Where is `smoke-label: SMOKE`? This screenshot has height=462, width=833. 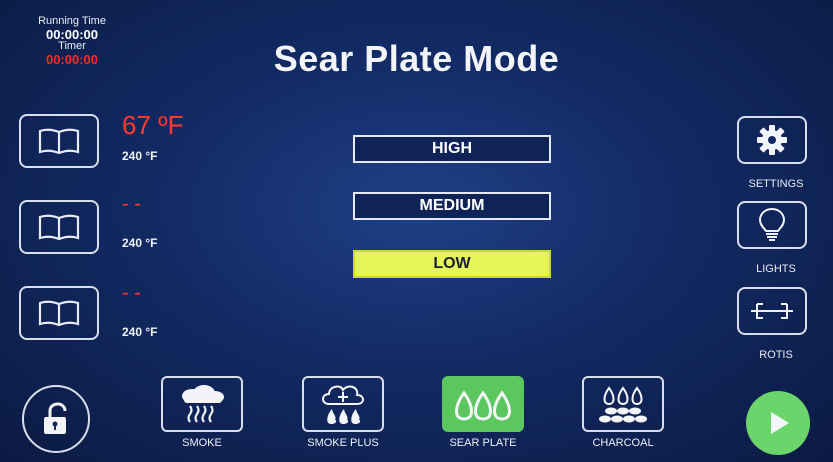 smoke-label: SMOKE is located at coordinates (202, 443).